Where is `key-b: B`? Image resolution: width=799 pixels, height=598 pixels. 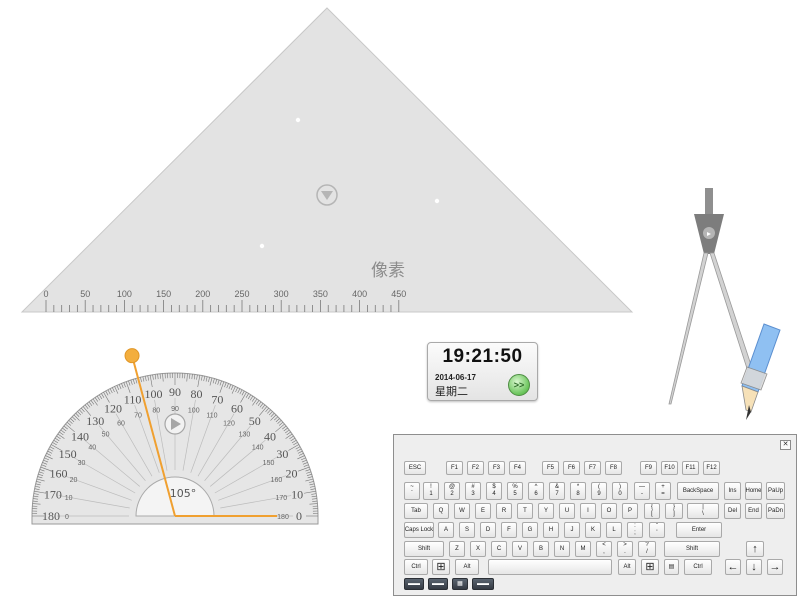
key-b: B is located at coordinates (541, 549).